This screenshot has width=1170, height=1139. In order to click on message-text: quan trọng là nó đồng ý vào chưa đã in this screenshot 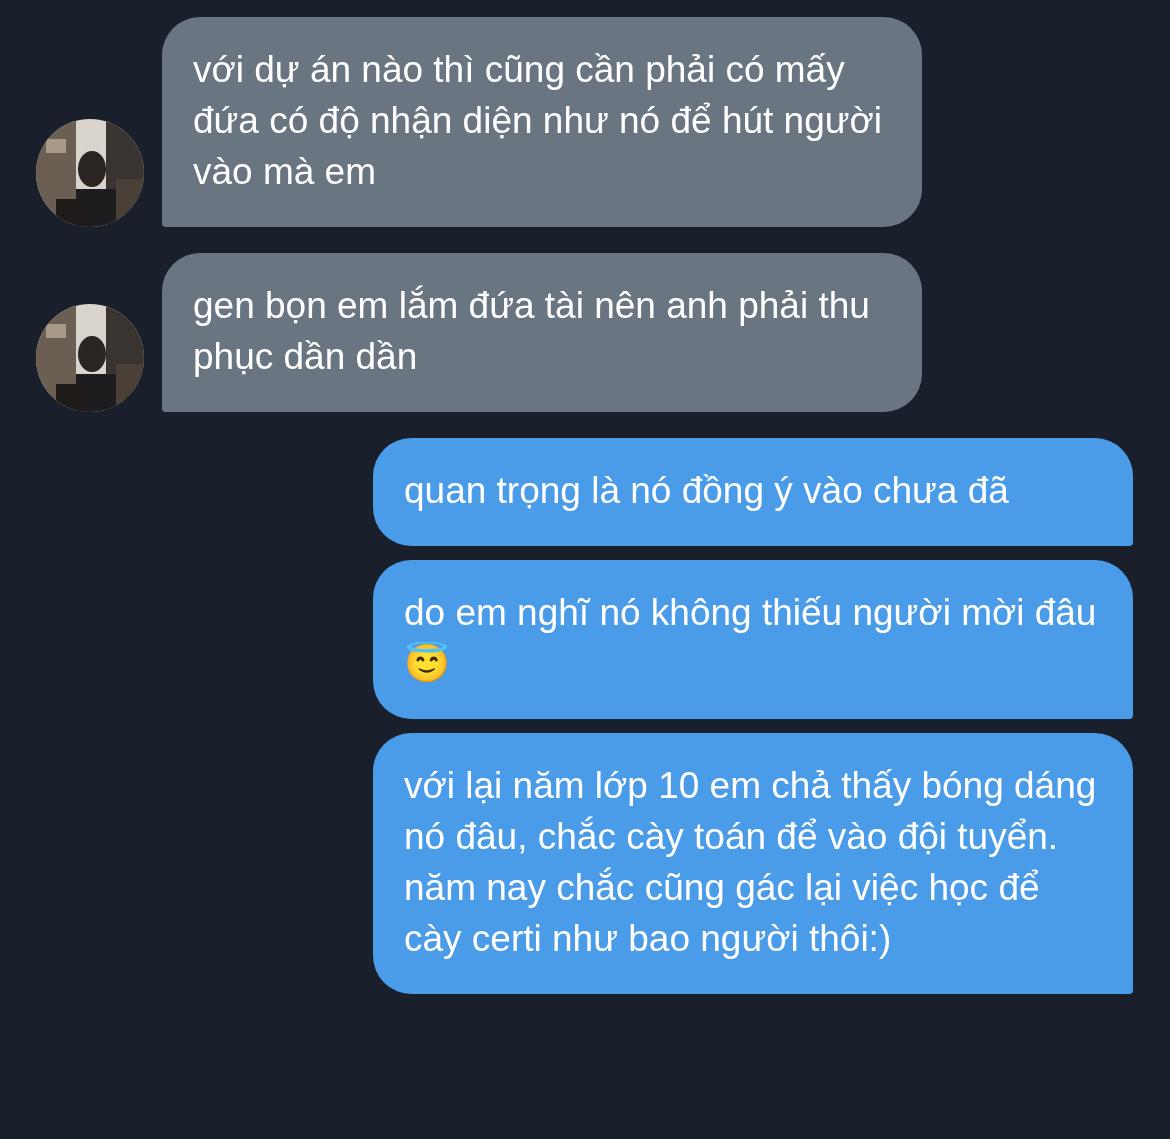, I will do `click(706, 490)`.